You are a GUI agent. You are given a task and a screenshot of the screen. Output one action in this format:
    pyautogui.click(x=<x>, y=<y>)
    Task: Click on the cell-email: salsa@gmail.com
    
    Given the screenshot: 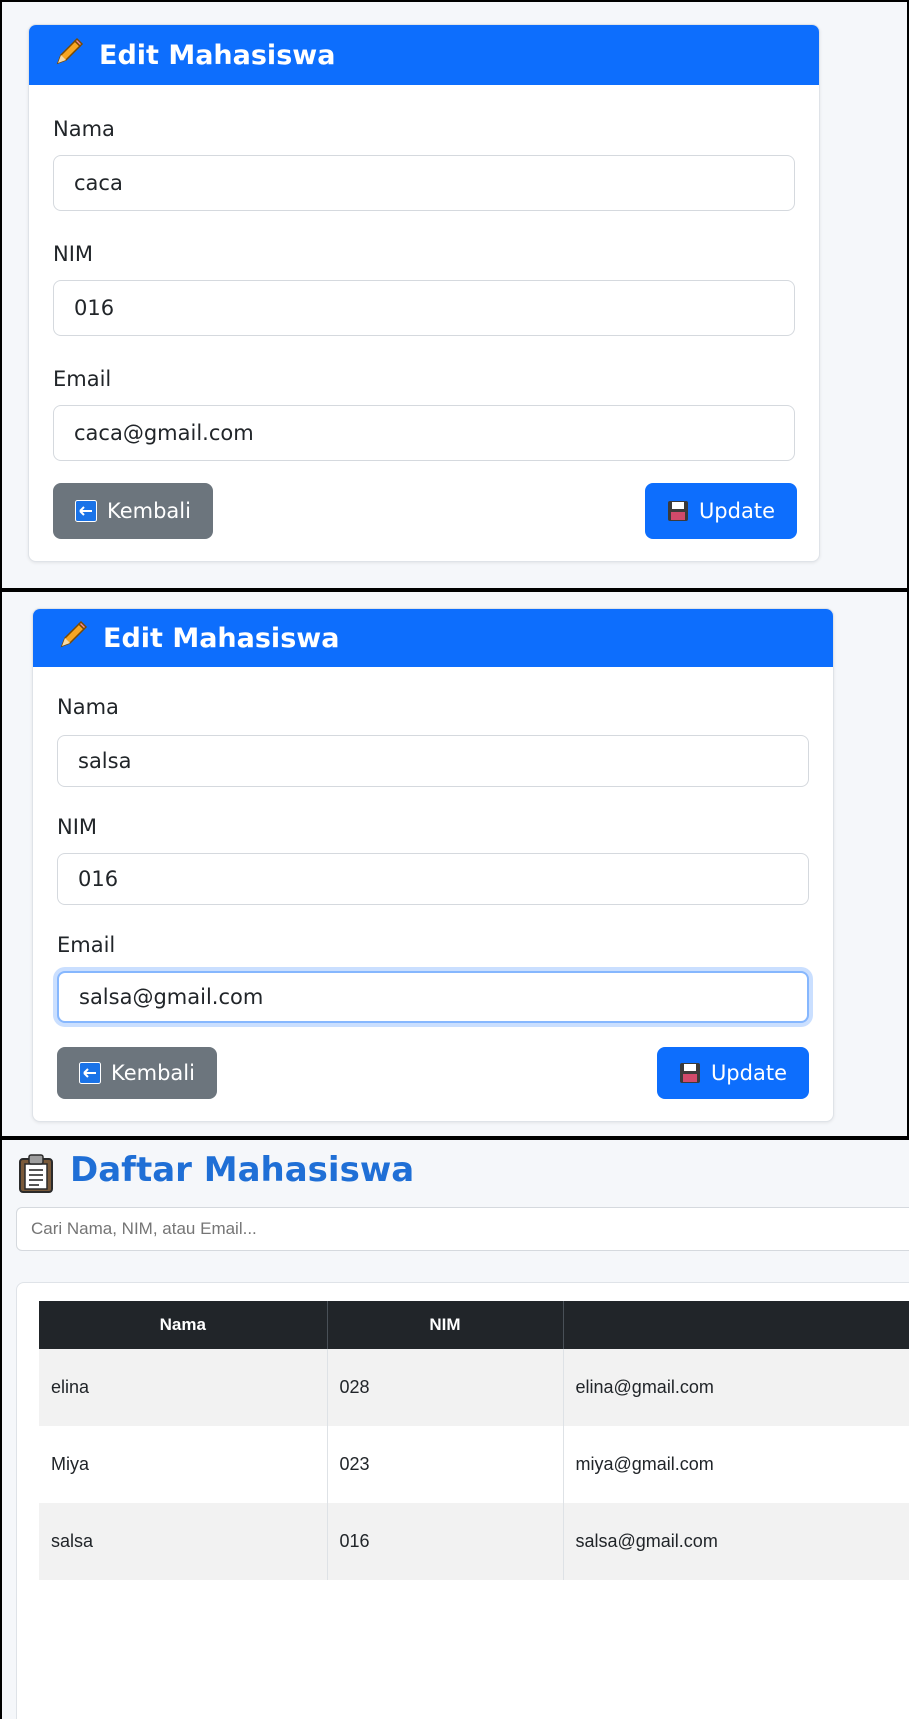 What is the action you would take?
    pyautogui.click(x=736, y=1541)
    